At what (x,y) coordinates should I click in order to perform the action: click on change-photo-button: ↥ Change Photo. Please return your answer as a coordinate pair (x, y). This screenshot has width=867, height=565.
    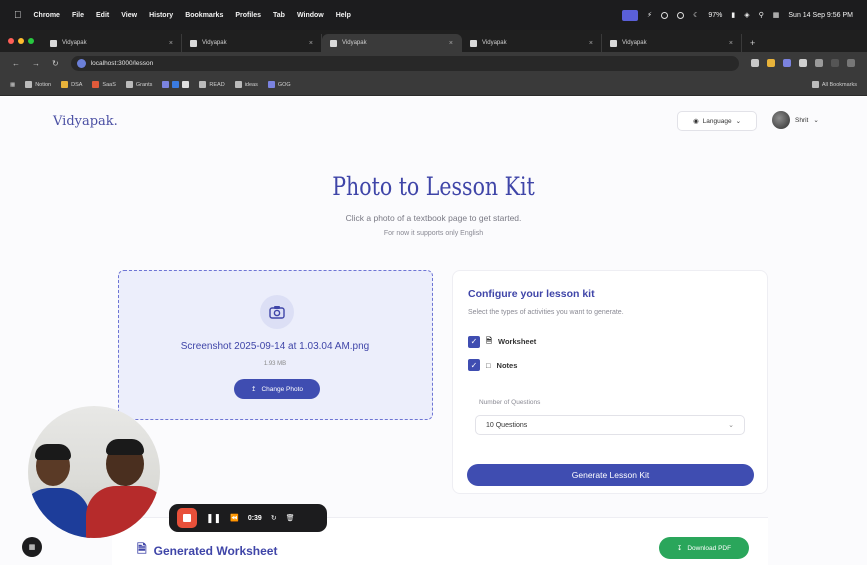
    Looking at the image, I should click on (277, 389).